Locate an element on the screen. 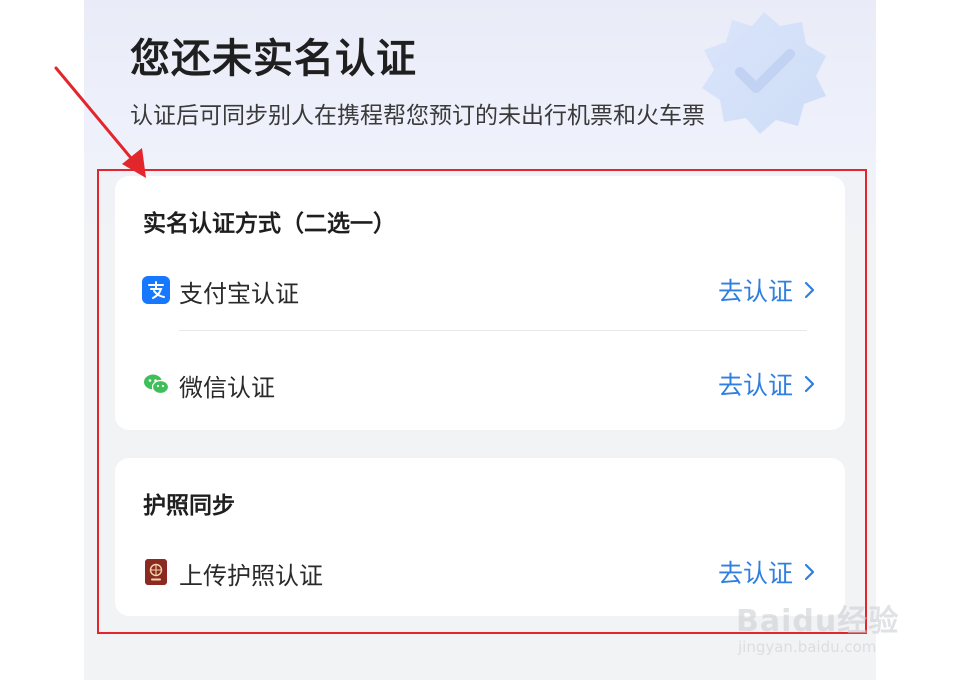  row-divider is located at coordinates (493, 330).